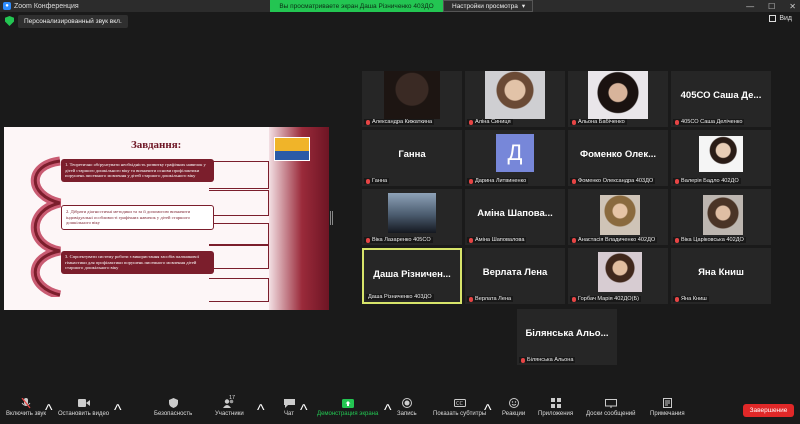 The height and width of the screenshot is (424, 800). Describe the element at coordinates (239, 203) in the screenshot. I see `task-frame-1b` at that location.